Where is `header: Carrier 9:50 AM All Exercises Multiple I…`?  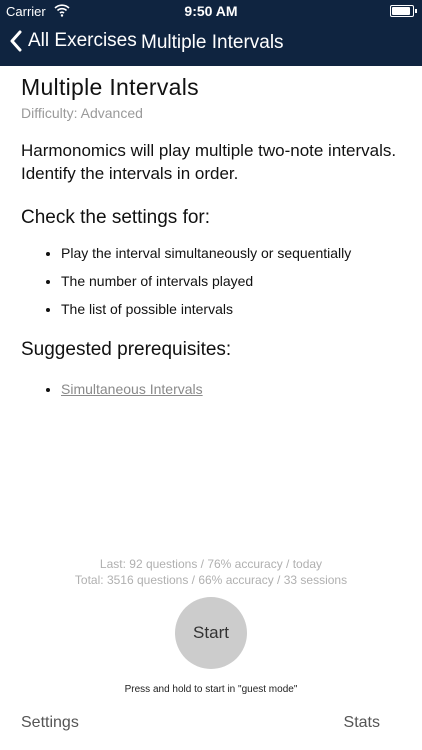
header: Carrier 9:50 AM All Exercises Multiple I… is located at coordinates (211, 33).